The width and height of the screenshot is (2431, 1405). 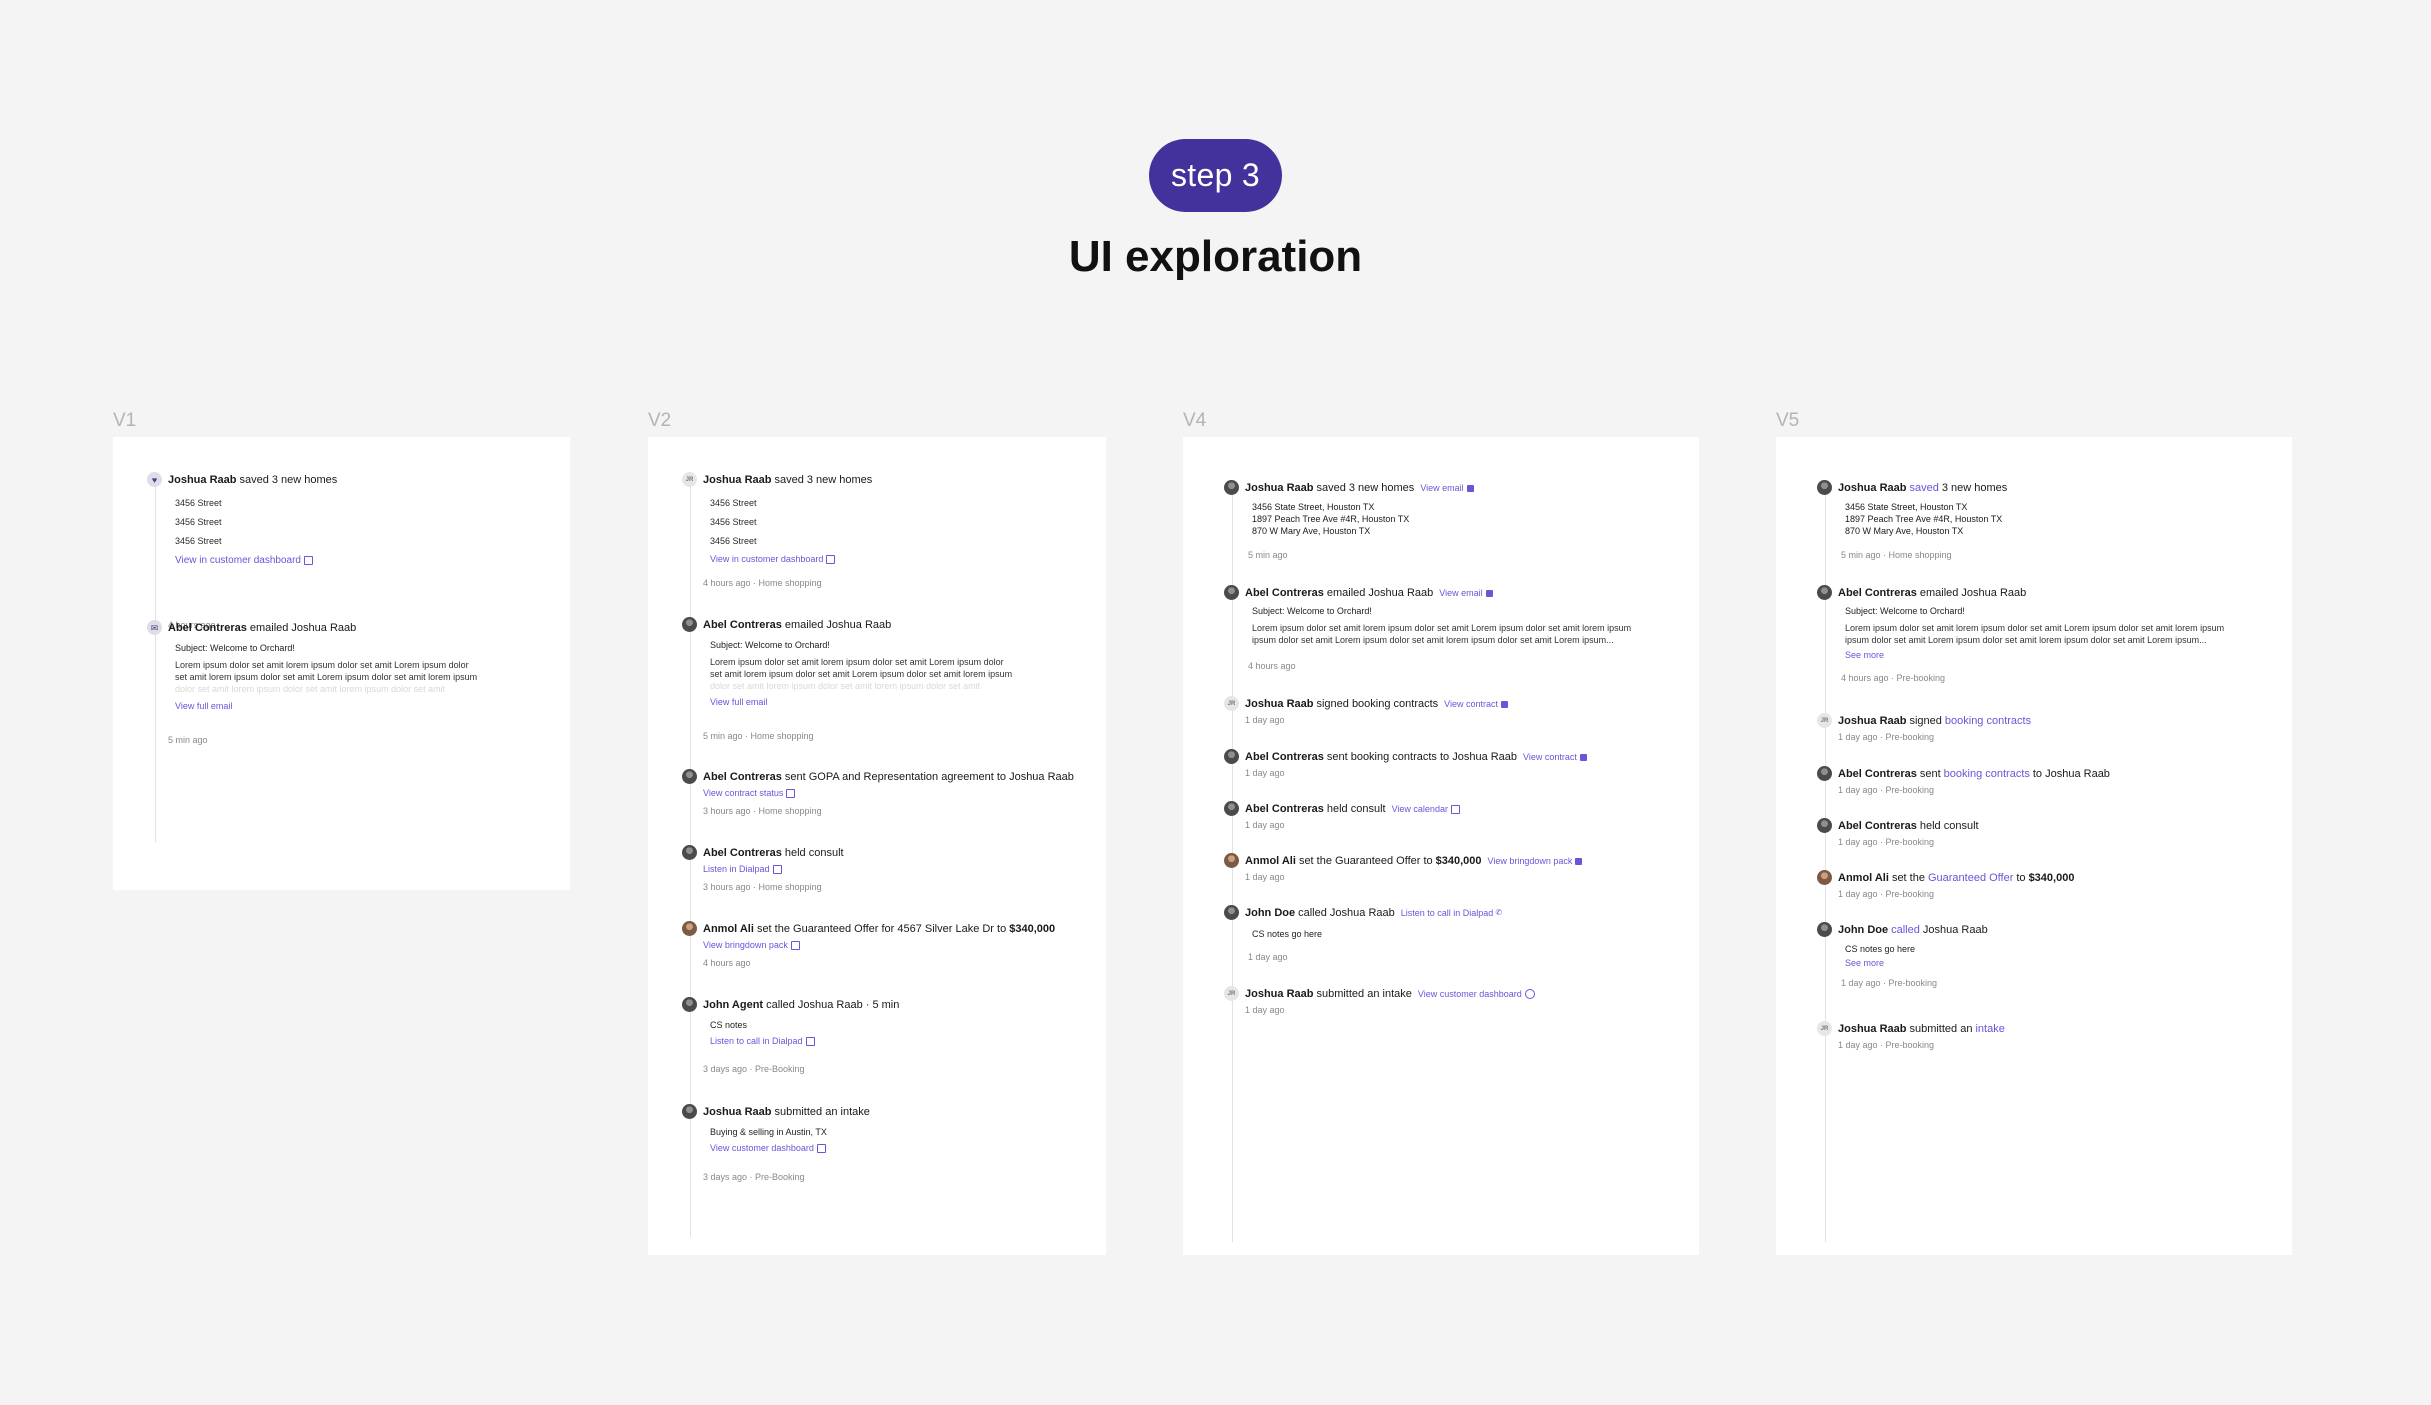 What do you see at coordinates (733, 1005) in the screenshot?
I see `actor-name: John Agent` at bounding box center [733, 1005].